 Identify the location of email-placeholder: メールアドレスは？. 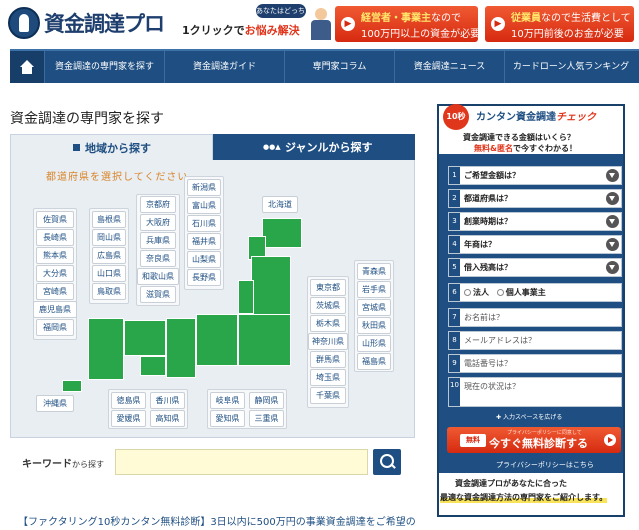
(500, 340).